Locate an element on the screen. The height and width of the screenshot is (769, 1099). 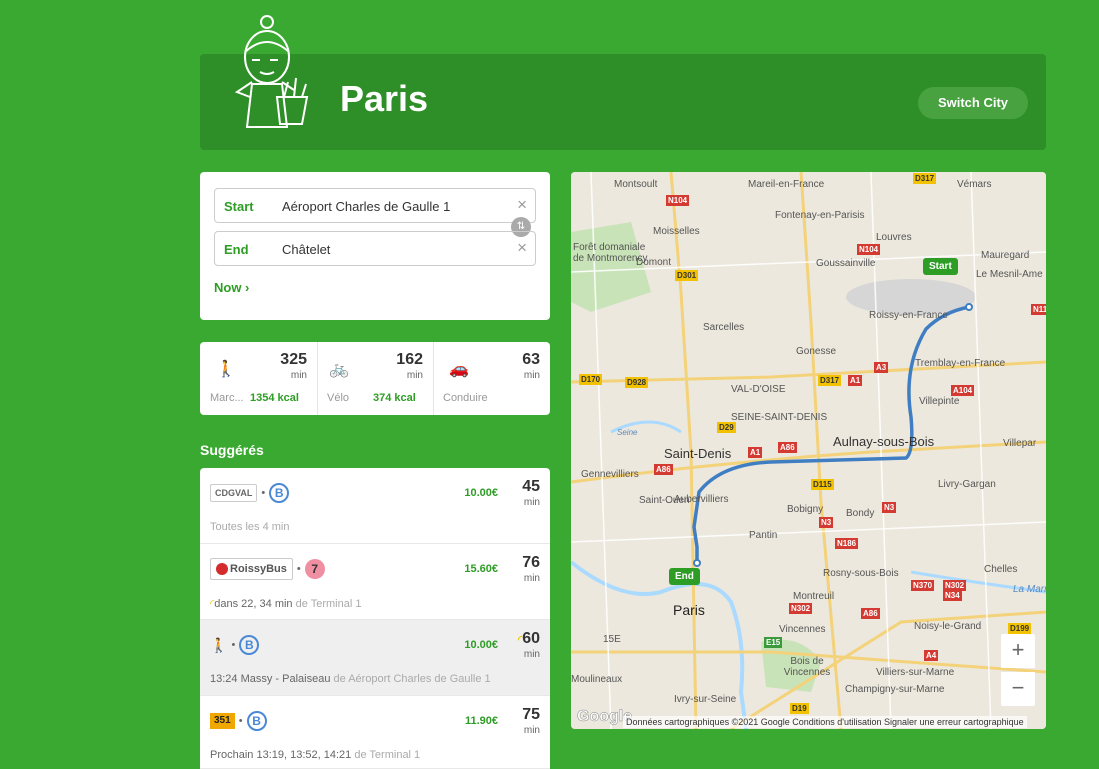
map-place-label: Villepar is located at coordinates (1020, 443).